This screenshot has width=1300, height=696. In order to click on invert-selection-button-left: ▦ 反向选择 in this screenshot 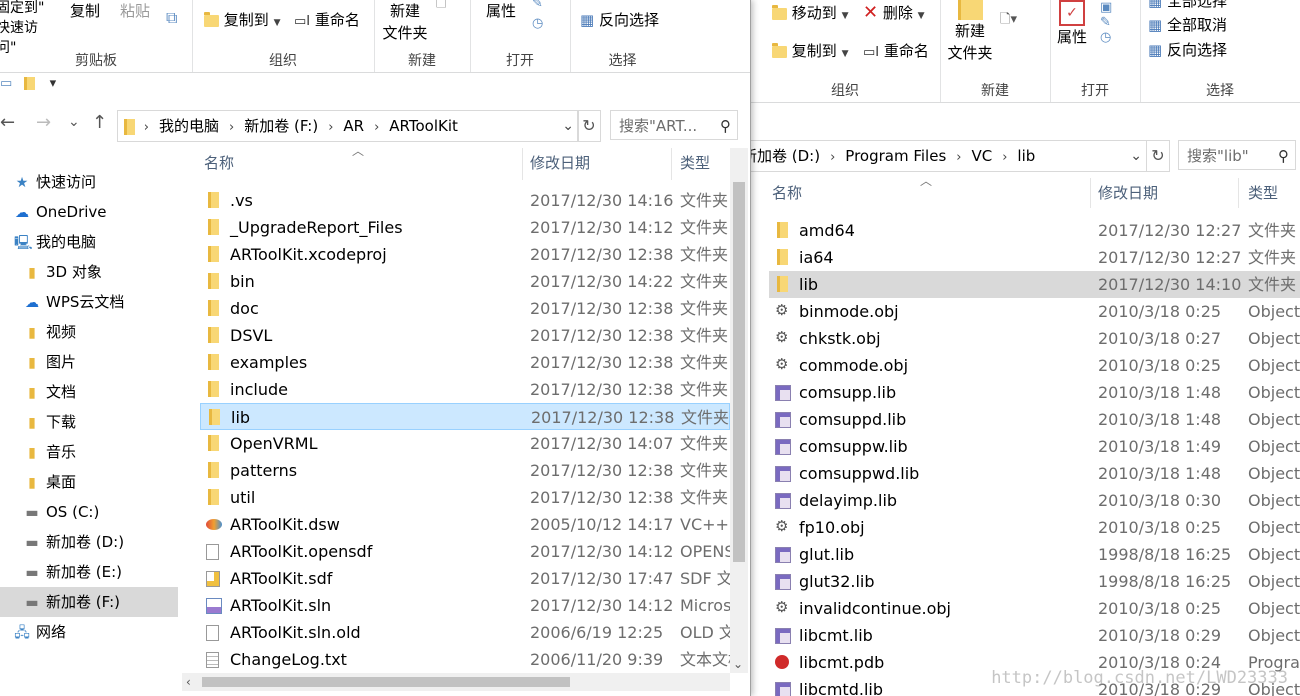, I will do `click(619, 19)`.